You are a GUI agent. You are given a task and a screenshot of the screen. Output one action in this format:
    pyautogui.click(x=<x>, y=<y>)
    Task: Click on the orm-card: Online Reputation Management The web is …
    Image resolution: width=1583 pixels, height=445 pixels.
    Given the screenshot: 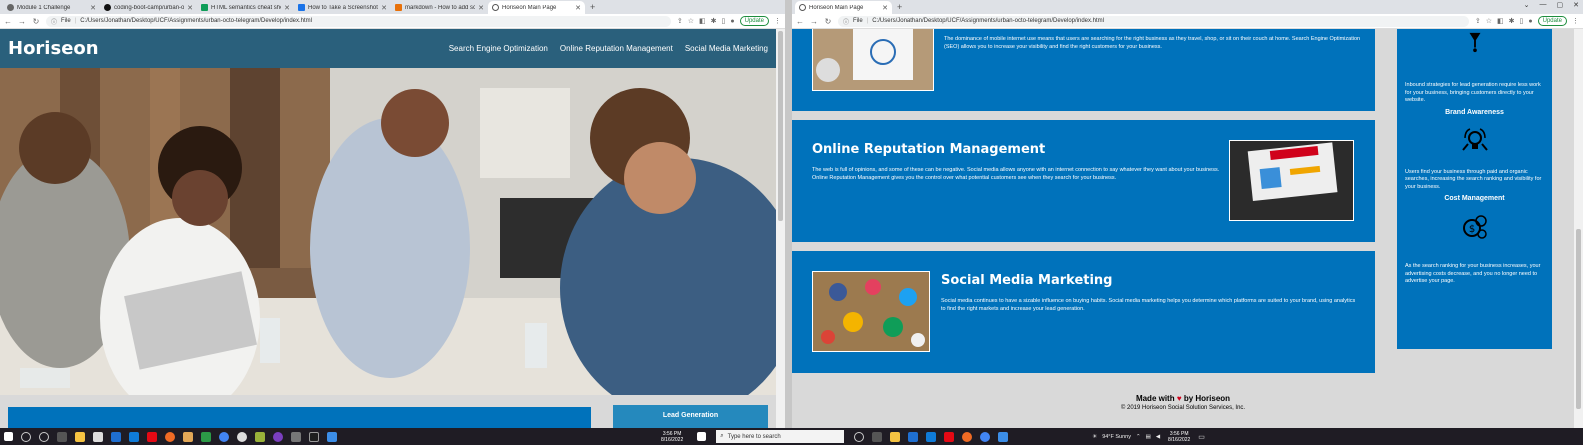 What is the action you would take?
    pyautogui.click(x=1083, y=181)
    